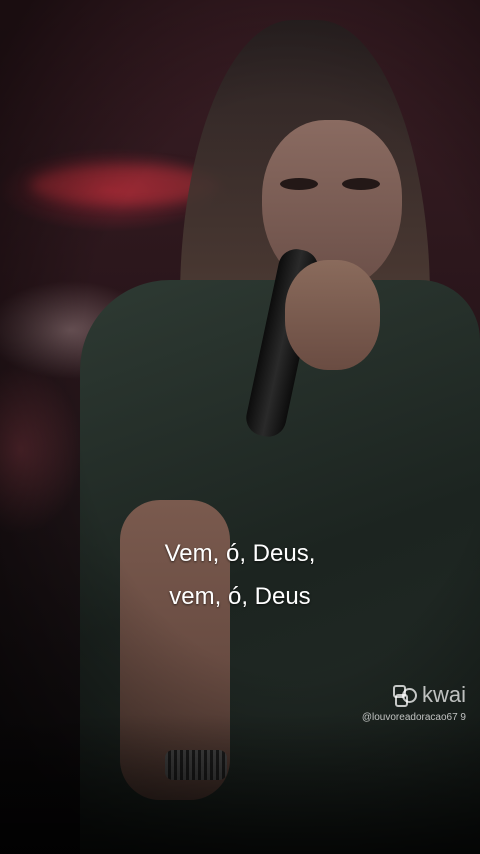 Image resolution: width=480 pixels, height=854 pixels. What do you see at coordinates (404, 696) in the screenshot?
I see `kwai-logo-icon` at bounding box center [404, 696].